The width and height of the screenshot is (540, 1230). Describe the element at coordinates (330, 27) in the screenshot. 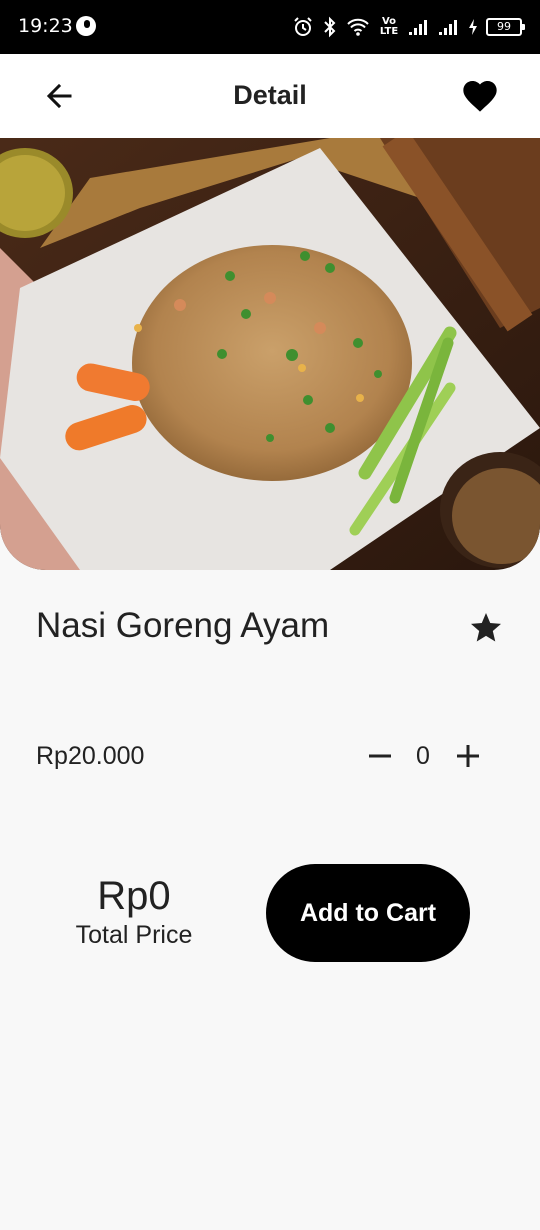

I see `bluetooth-icon` at that location.